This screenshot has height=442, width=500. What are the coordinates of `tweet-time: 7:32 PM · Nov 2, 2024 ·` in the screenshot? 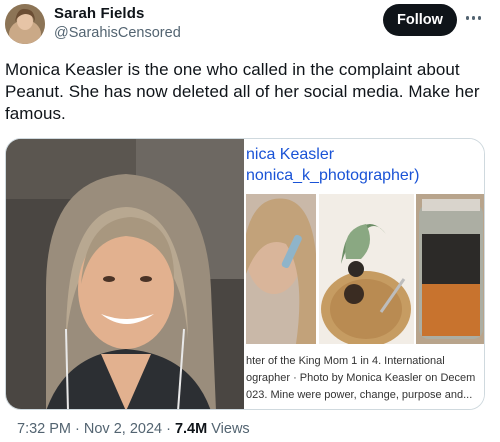 It's located at (96, 429).